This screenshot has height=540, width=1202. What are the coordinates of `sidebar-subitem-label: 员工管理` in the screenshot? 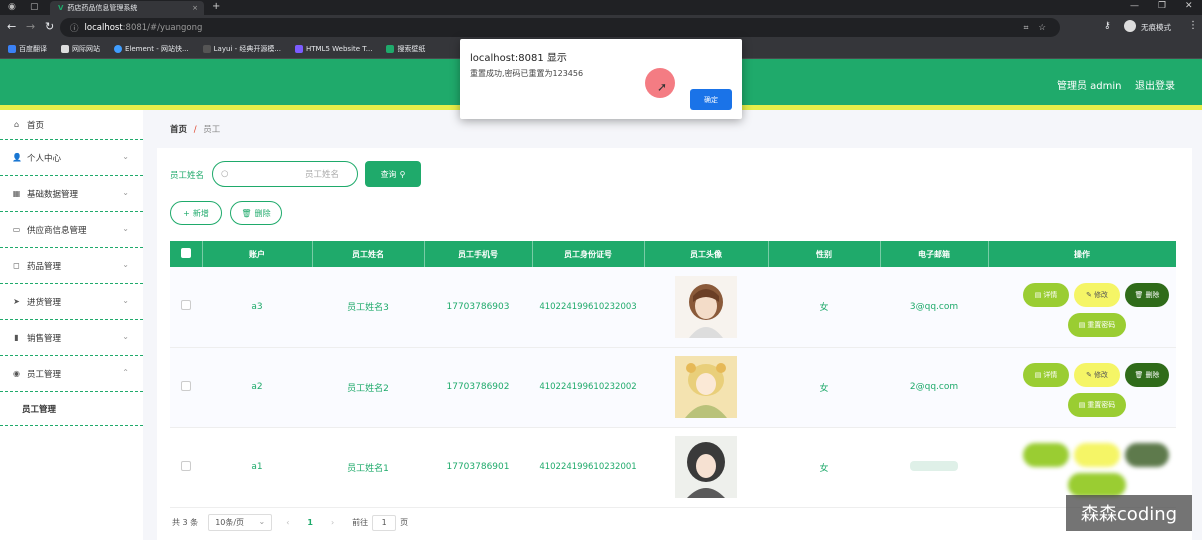 It's located at (39, 409).